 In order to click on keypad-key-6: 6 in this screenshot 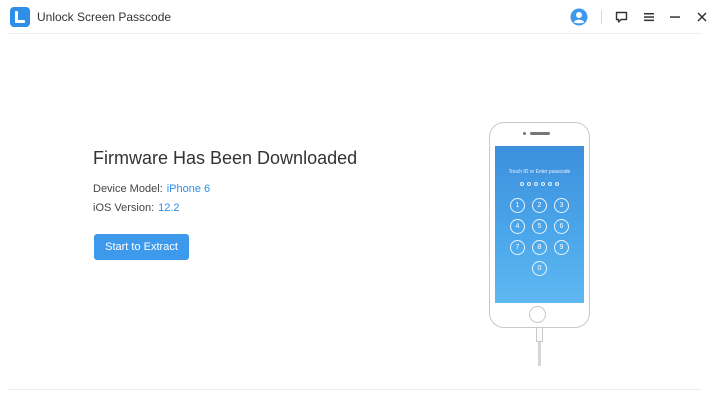, I will do `click(561, 226)`.